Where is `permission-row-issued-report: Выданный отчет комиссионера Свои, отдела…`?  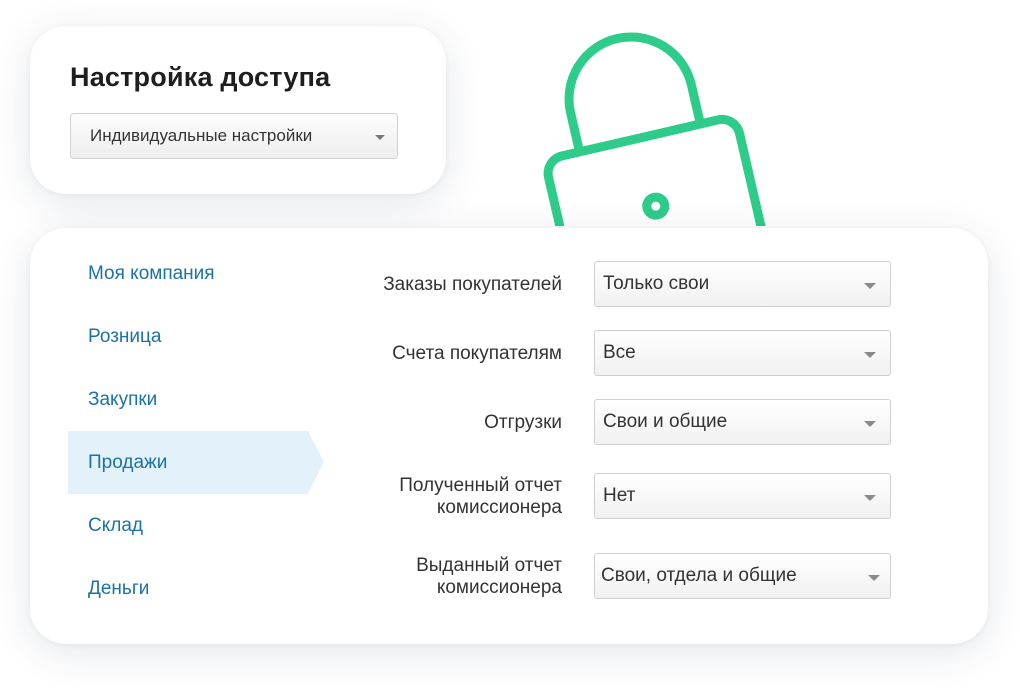 permission-row-issued-report: Выданный отчет комиссионера Свои, отдела… is located at coordinates (610, 577).